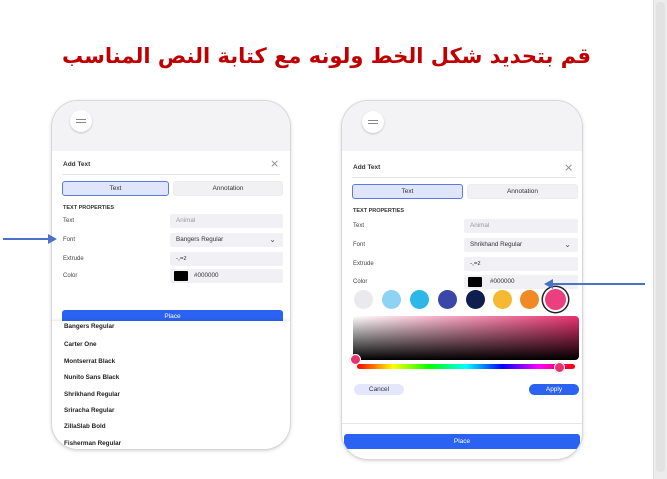  Describe the element at coordinates (555, 299) in the screenshot. I see `color-option-selected` at that location.